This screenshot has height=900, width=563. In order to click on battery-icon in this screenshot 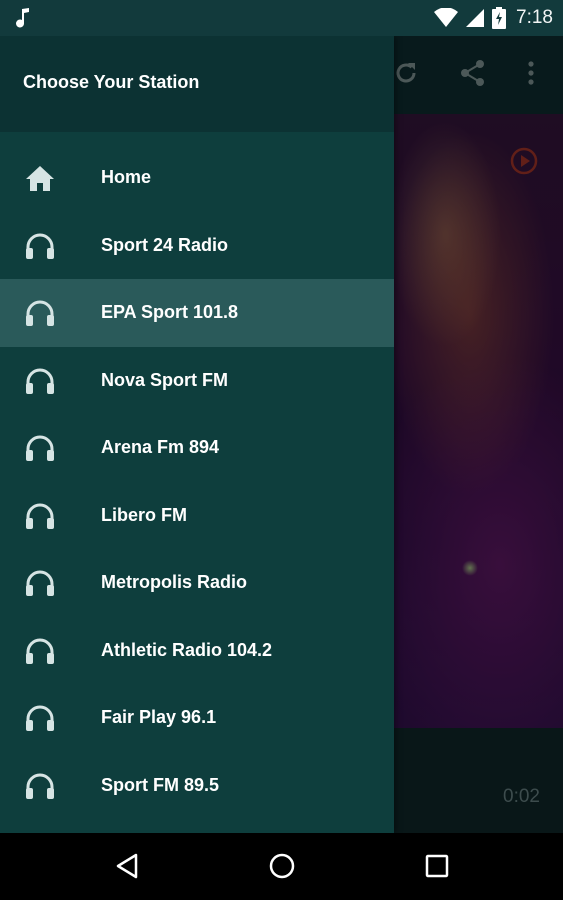, I will do `click(499, 18)`.